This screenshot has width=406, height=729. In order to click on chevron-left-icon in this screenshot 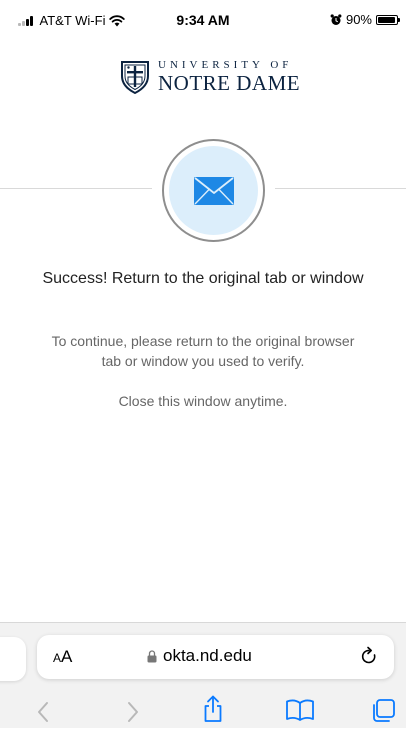, I will do `click(43, 712)`.